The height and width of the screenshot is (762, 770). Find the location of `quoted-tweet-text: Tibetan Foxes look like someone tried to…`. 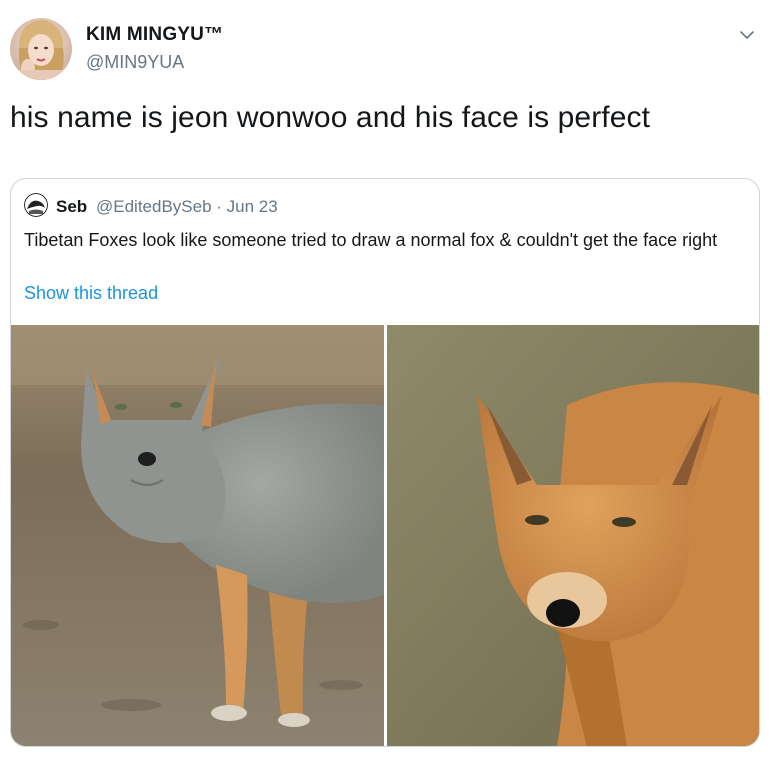

quoted-tweet-text: Tibetan Foxes look like someone tried to… is located at coordinates (371, 240).